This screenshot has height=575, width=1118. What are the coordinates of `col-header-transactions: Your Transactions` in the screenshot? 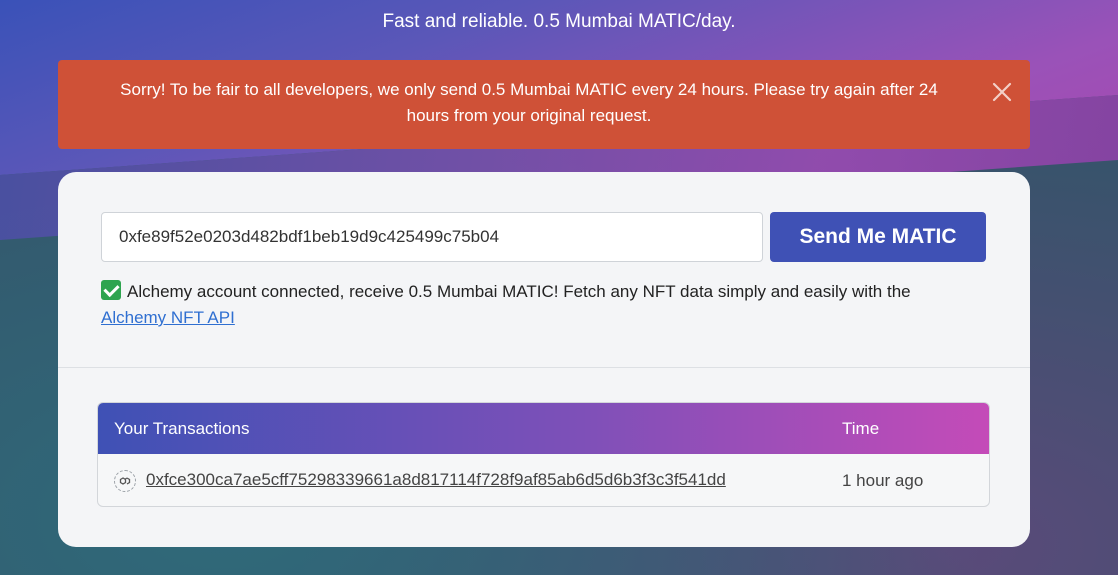 It's located at (182, 428).